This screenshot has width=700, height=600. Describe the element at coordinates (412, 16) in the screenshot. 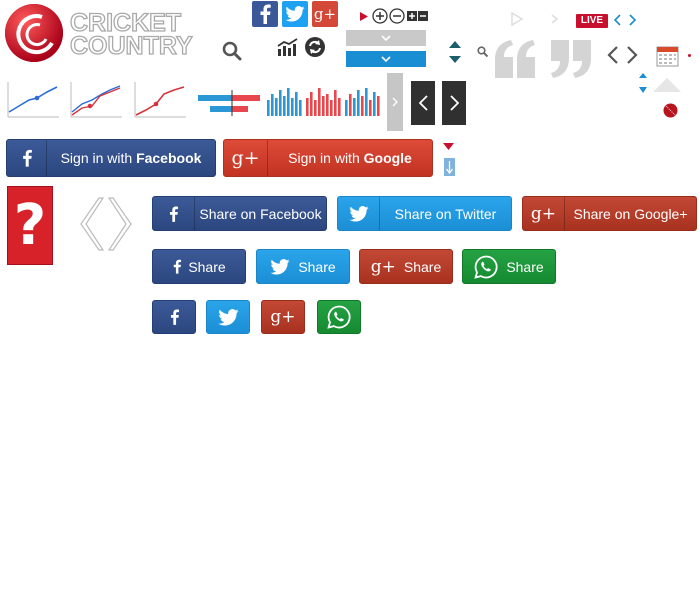

I see `plus-icon` at that location.